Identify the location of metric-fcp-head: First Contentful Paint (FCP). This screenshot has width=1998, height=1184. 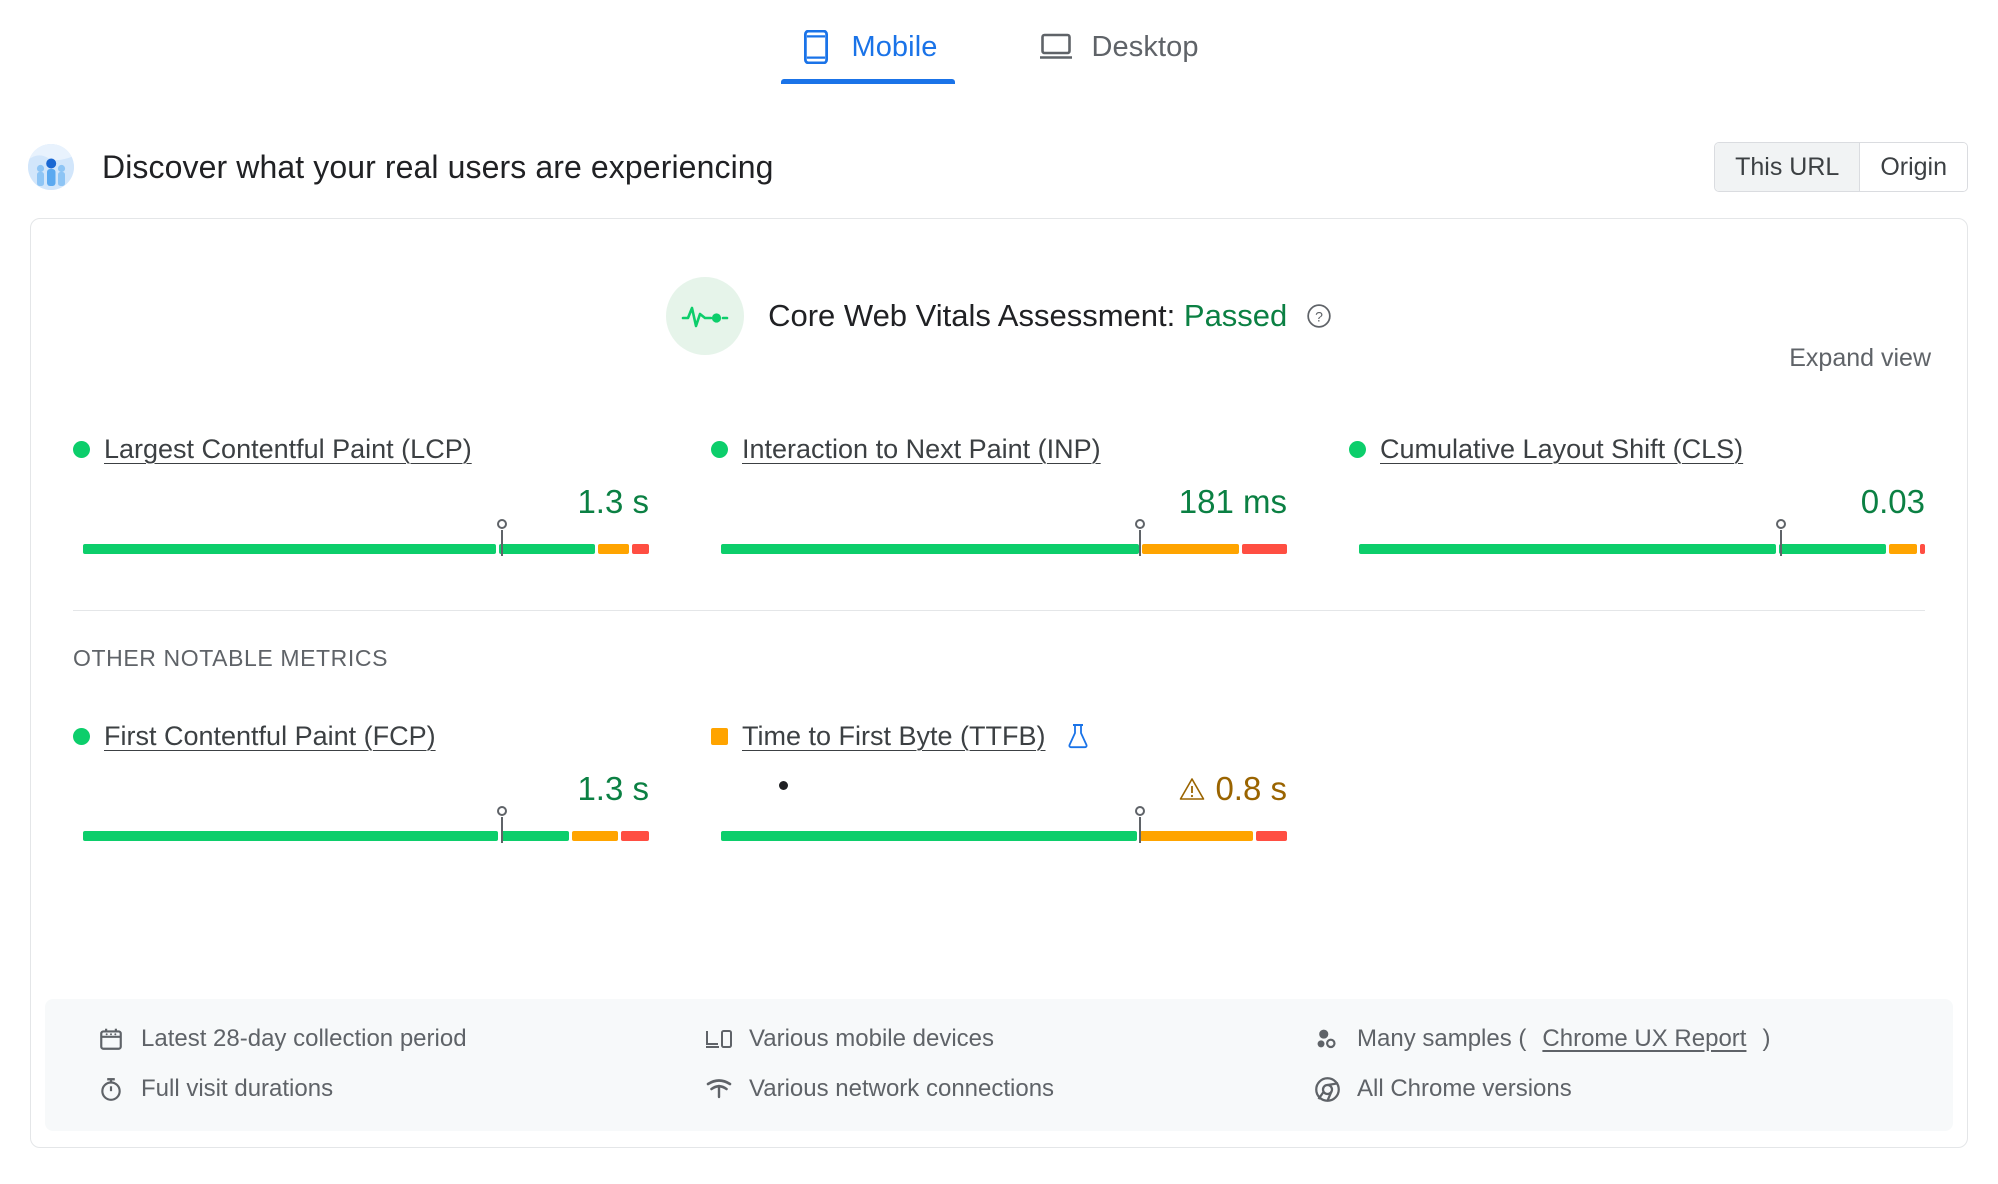
(361, 736).